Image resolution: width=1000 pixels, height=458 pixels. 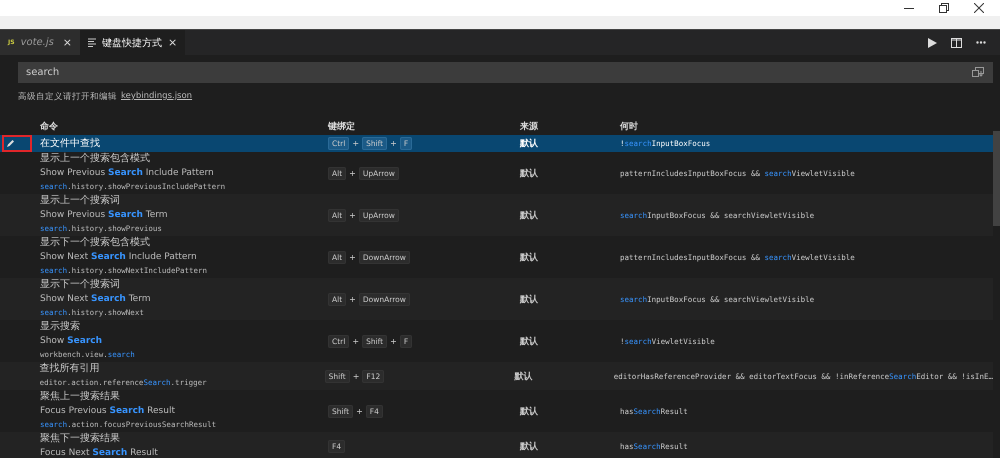 I want to click on command-title: 显示上一个搜索词, so click(x=80, y=201).